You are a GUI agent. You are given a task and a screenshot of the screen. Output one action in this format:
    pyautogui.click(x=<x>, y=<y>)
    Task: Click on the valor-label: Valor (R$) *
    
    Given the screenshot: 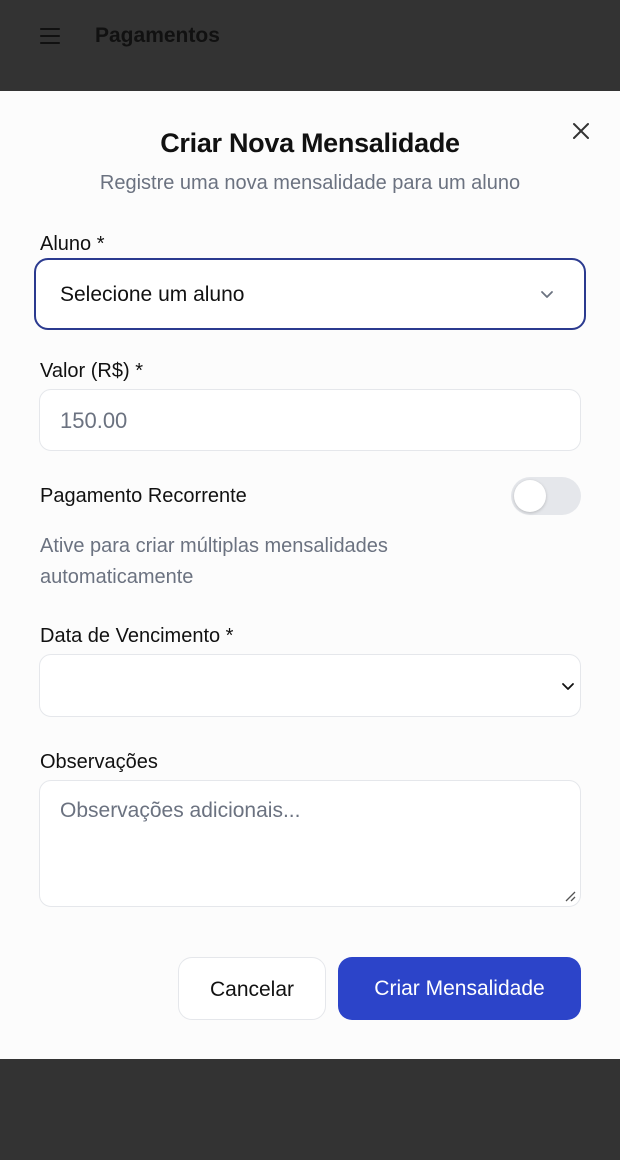 What is the action you would take?
    pyautogui.click(x=91, y=371)
    